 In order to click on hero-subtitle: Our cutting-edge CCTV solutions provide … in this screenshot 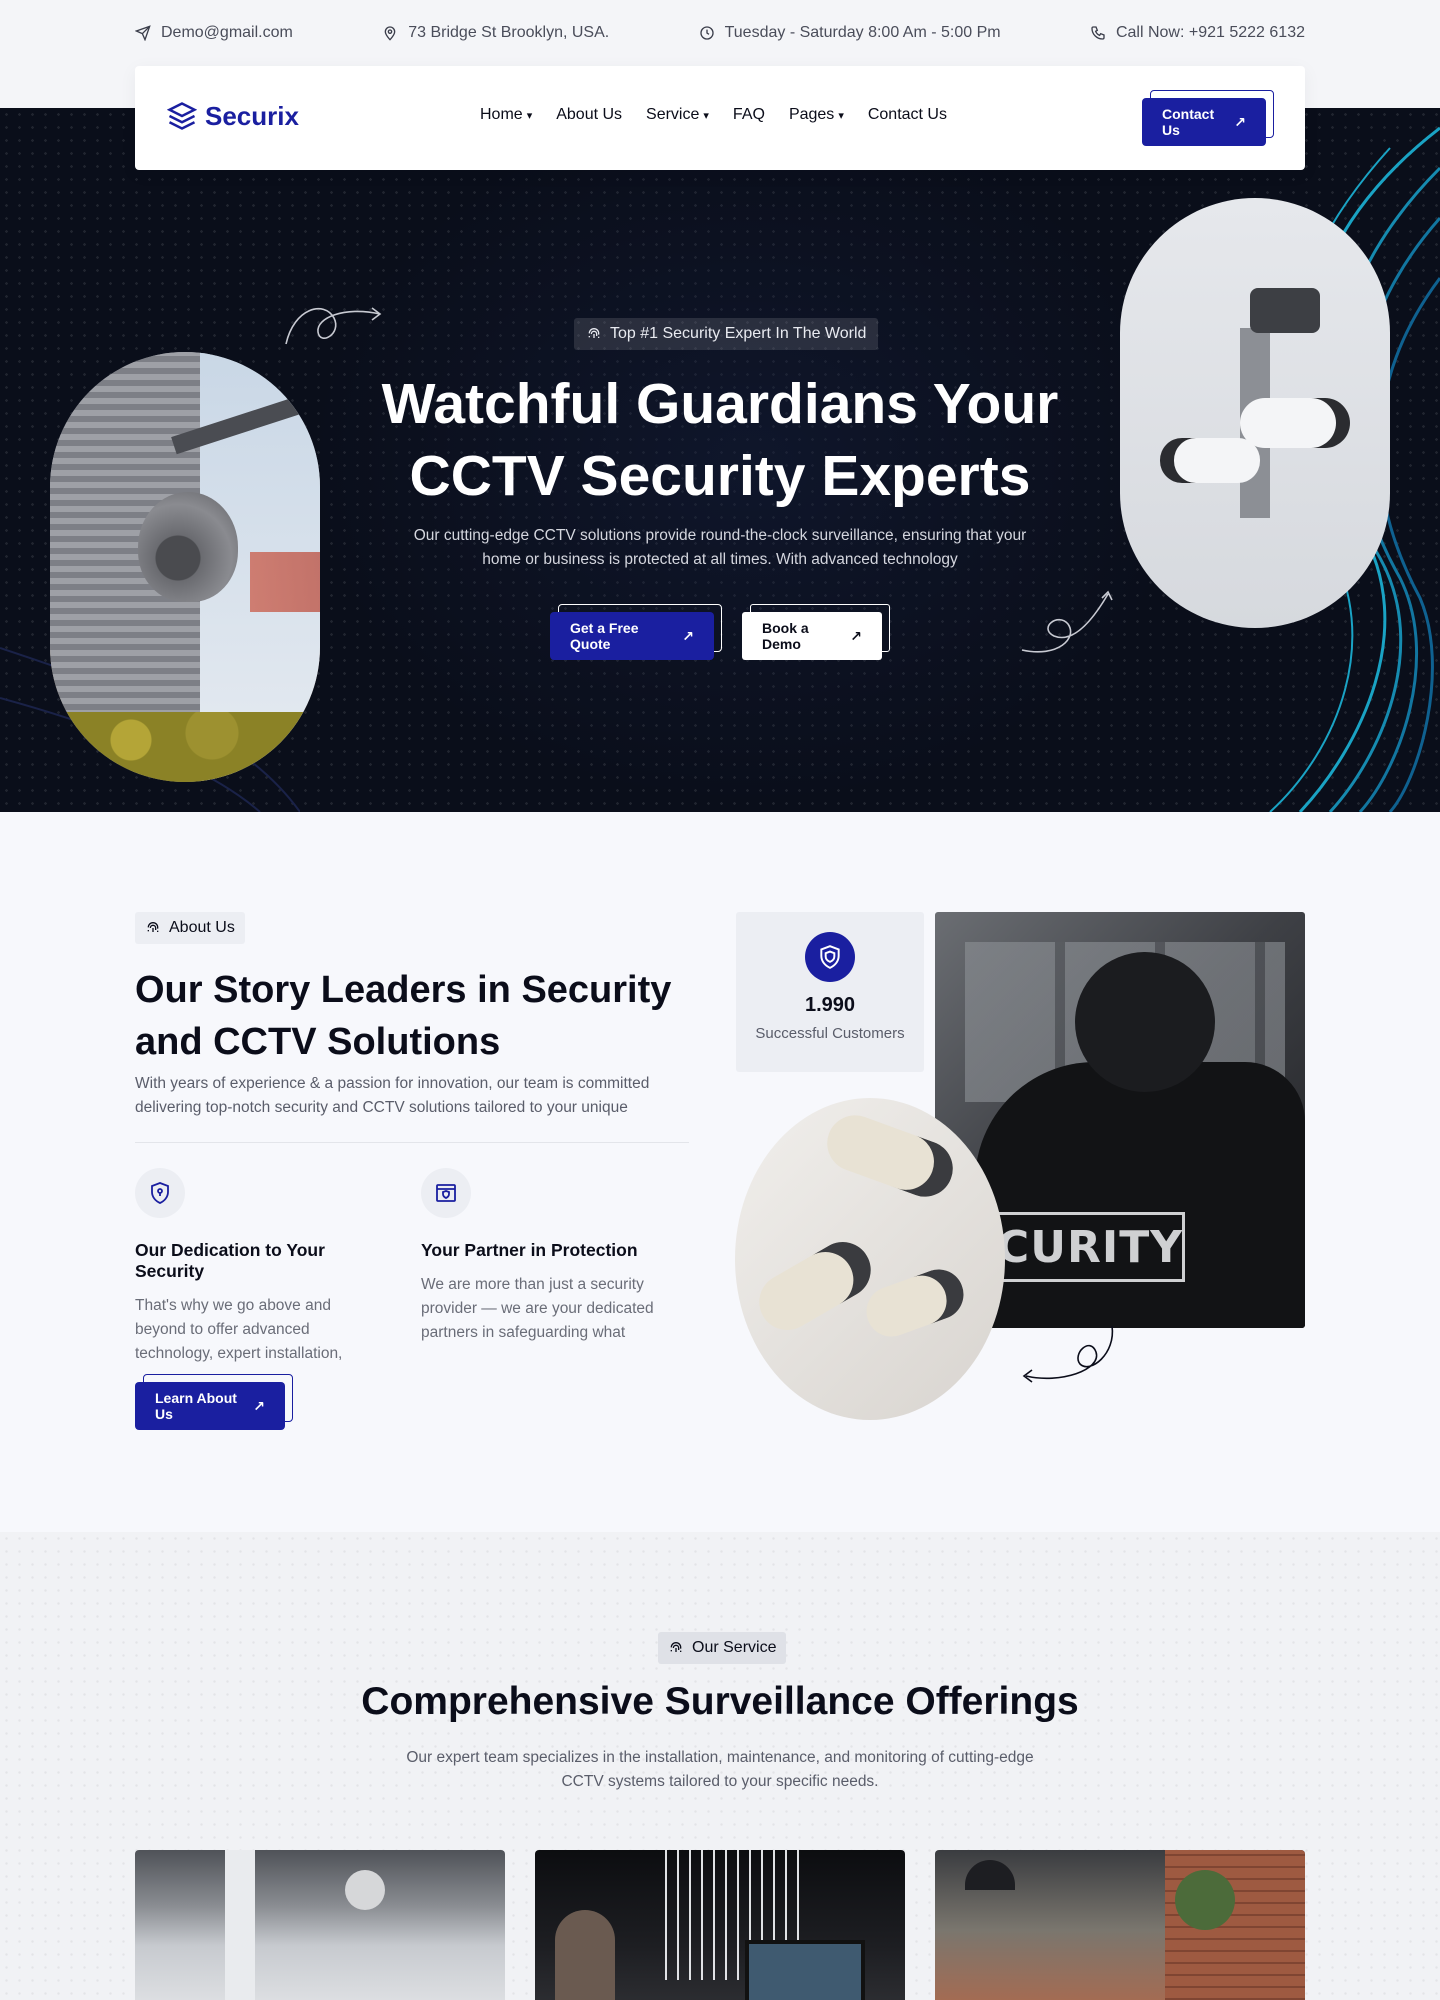, I will do `click(720, 547)`.